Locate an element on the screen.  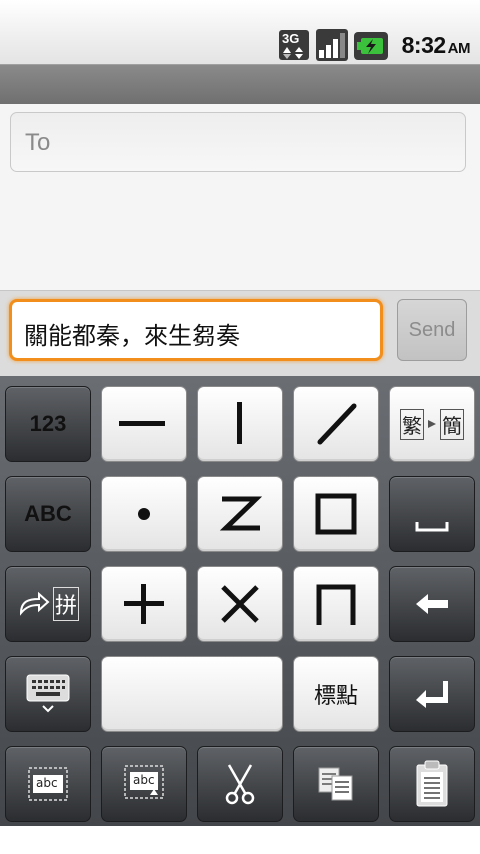
hide-keyboard-icon is located at coordinates (48, 693).